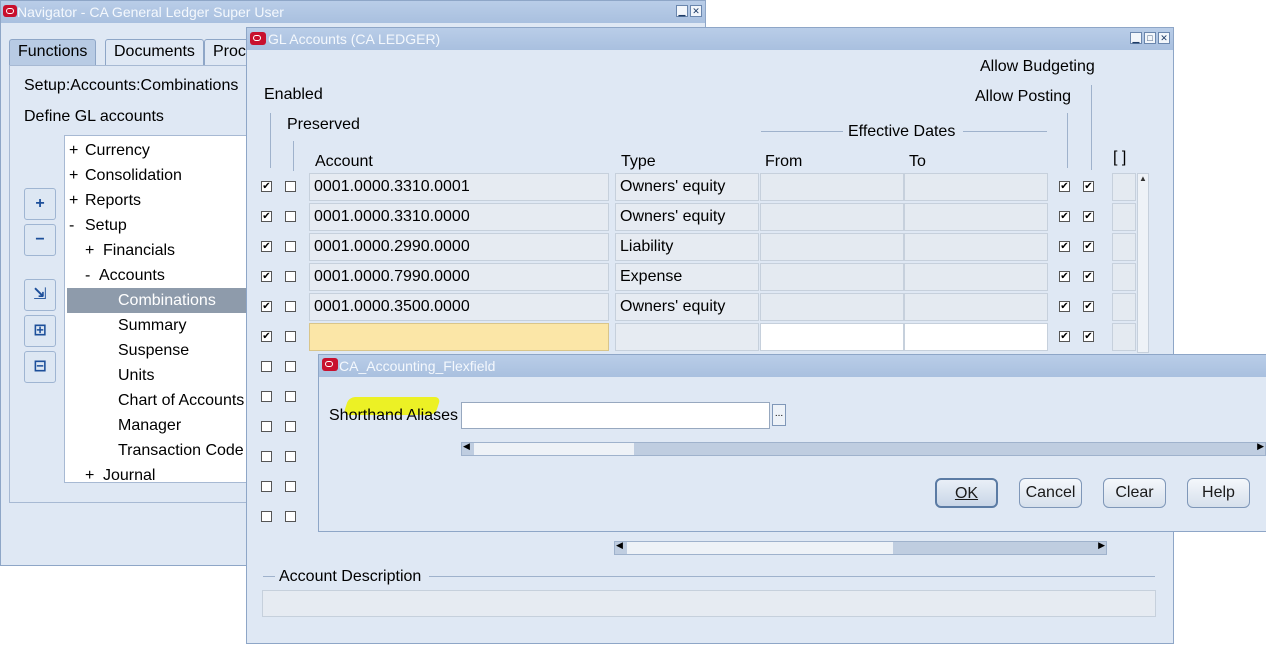 This screenshot has width=1266, height=647. I want to click on tree-item-chart-of-accounts: Chart of Accounts, so click(181, 400).